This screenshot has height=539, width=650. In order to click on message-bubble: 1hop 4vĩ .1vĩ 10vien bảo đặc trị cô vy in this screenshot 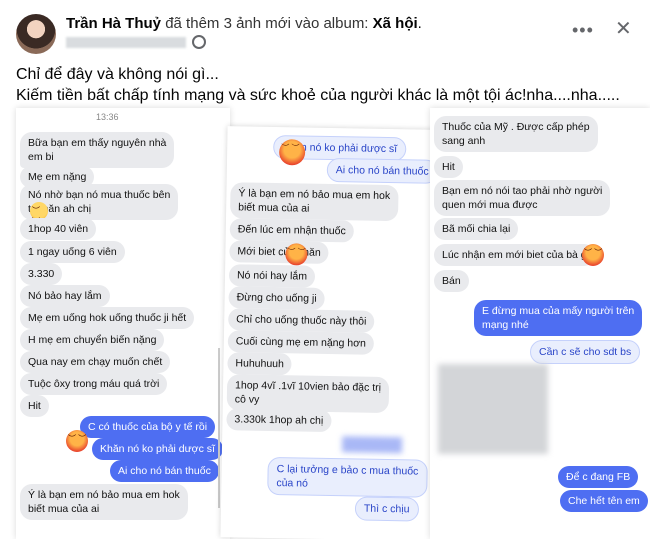, I will do `click(308, 394)`.